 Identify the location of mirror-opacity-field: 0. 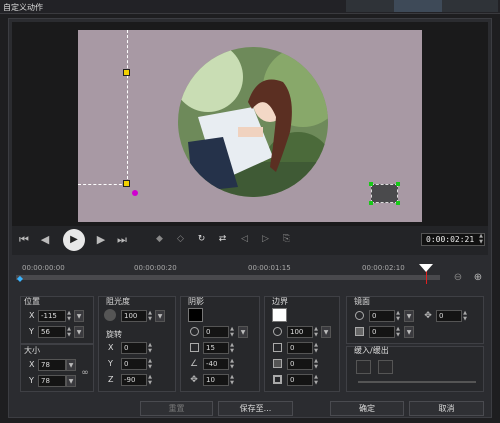
(382, 316).